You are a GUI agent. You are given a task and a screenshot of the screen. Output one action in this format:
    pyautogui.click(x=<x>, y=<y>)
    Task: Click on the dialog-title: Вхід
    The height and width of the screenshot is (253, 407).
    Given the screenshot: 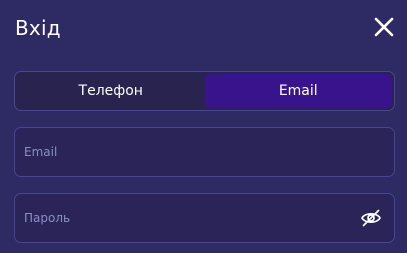 What is the action you would take?
    pyautogui.click(x=38, y=28)
    